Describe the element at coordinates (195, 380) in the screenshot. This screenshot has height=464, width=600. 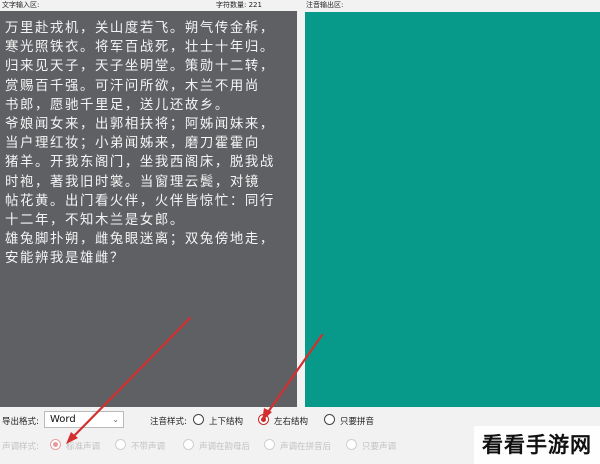
I see `annotation-arrows` at that location.